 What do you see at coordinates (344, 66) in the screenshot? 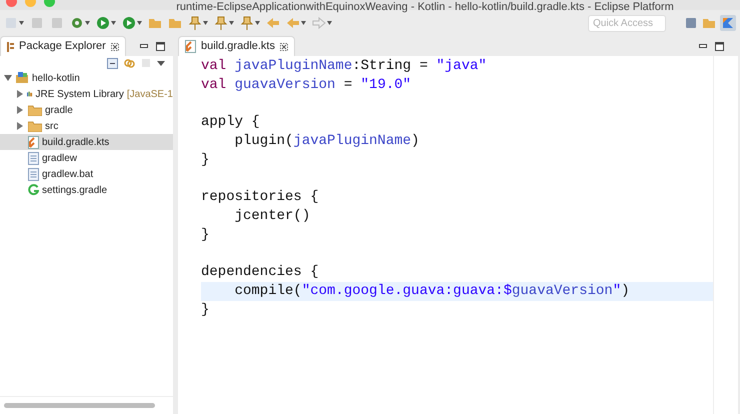
I see `code-line: val javaPluginName:String = "java"` at bounding box center [344, 66].